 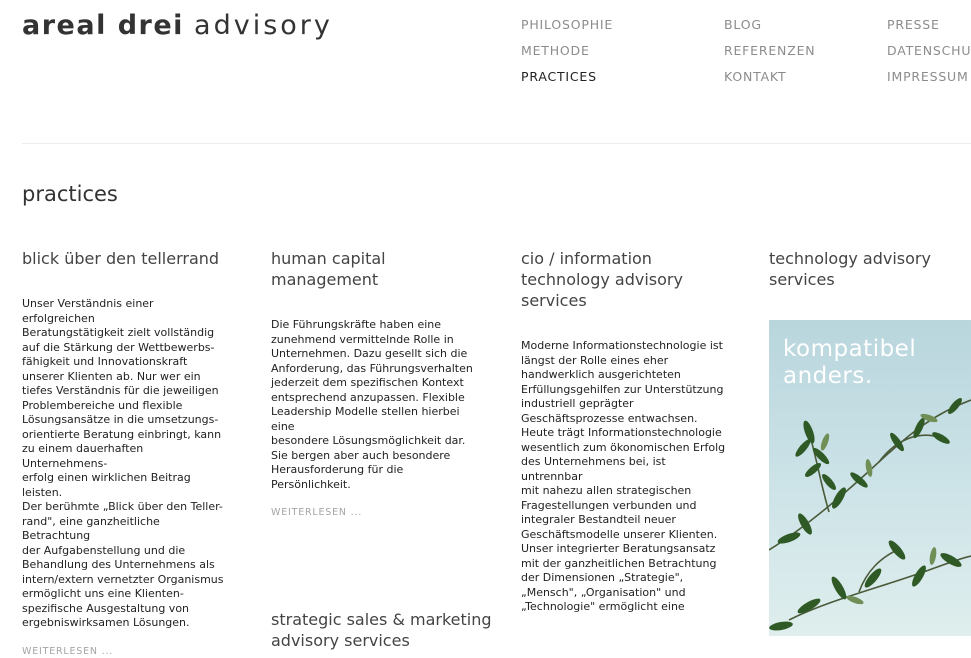 I want to click on text-line: „Technologie" ermöglicht eine, so click(x=603, y=606).